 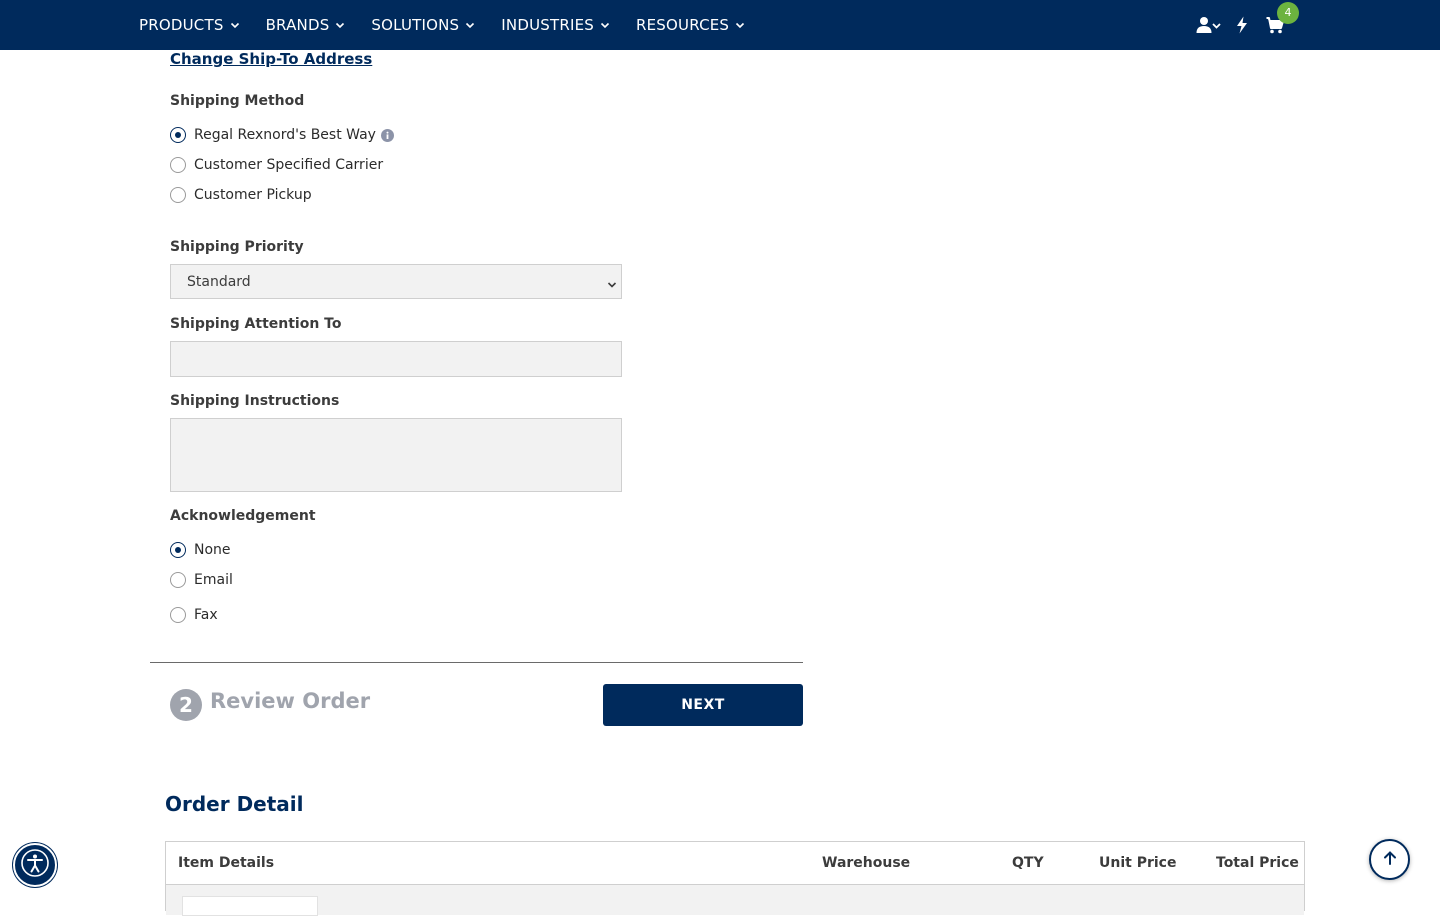 I want to click on change-ship-to-address-link: Change Ship-To Address, so click(x=271, y=59).